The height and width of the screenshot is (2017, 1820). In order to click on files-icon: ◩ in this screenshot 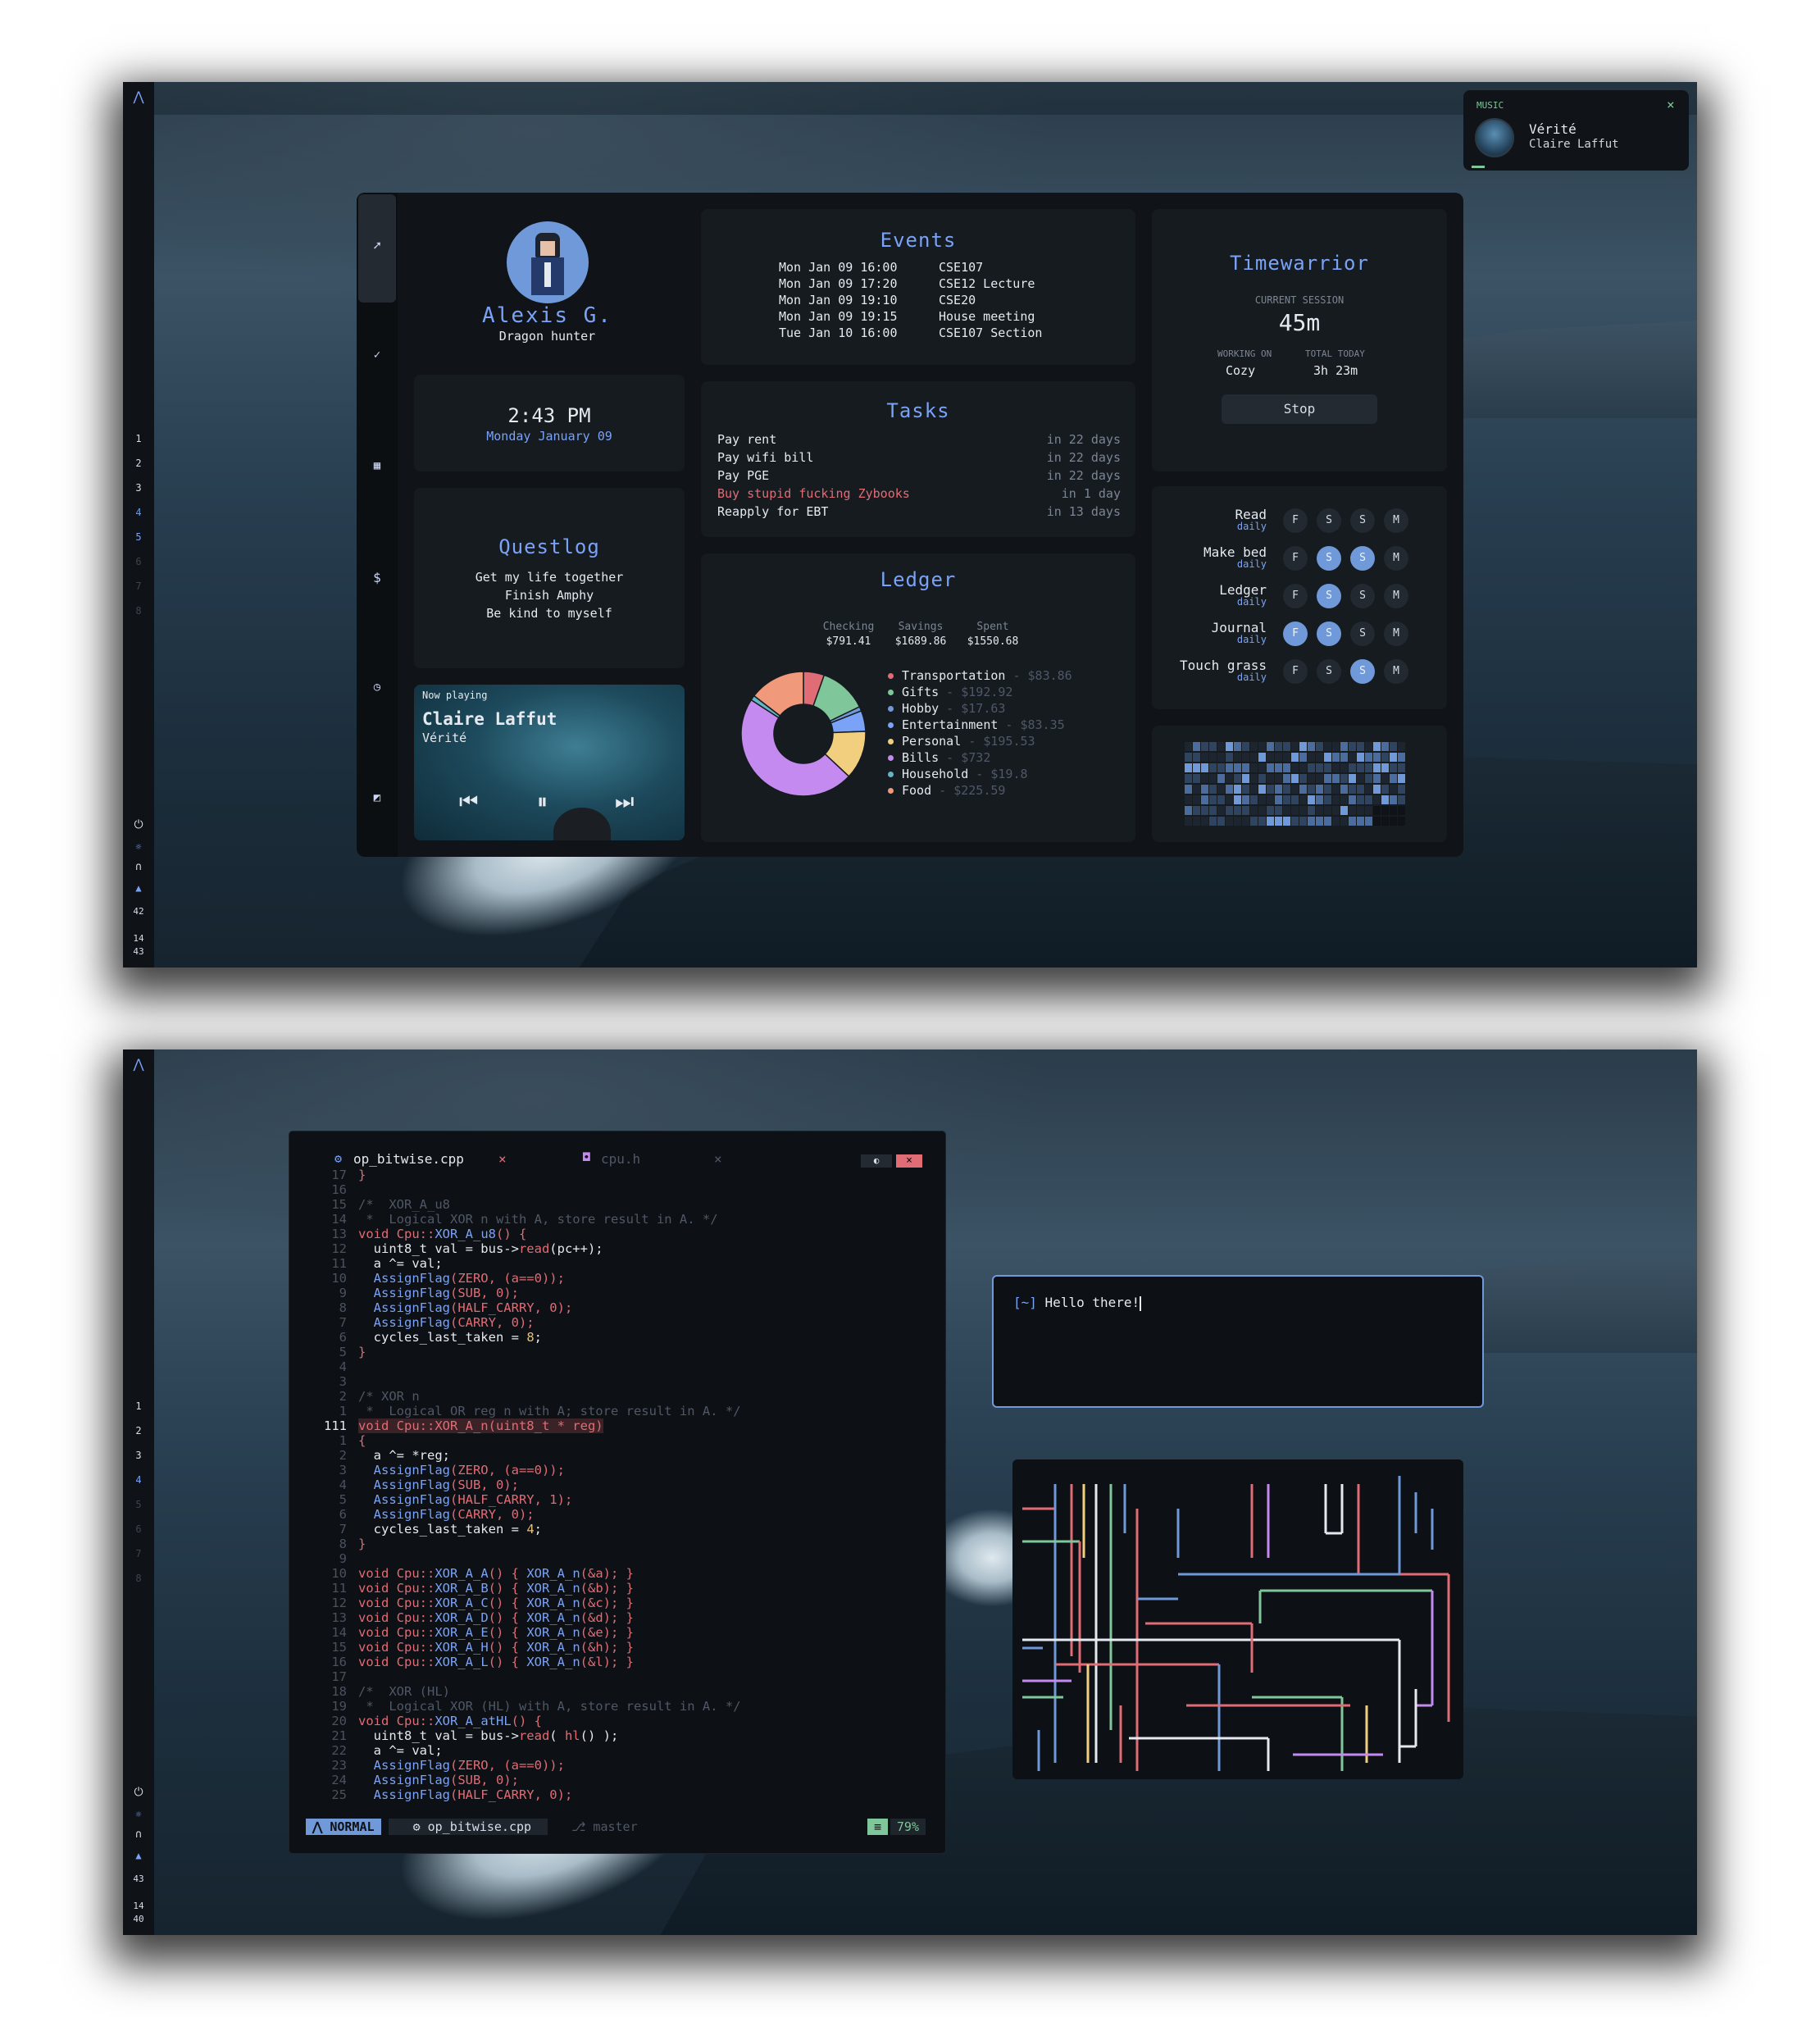, I will do `click(377, 797)`.